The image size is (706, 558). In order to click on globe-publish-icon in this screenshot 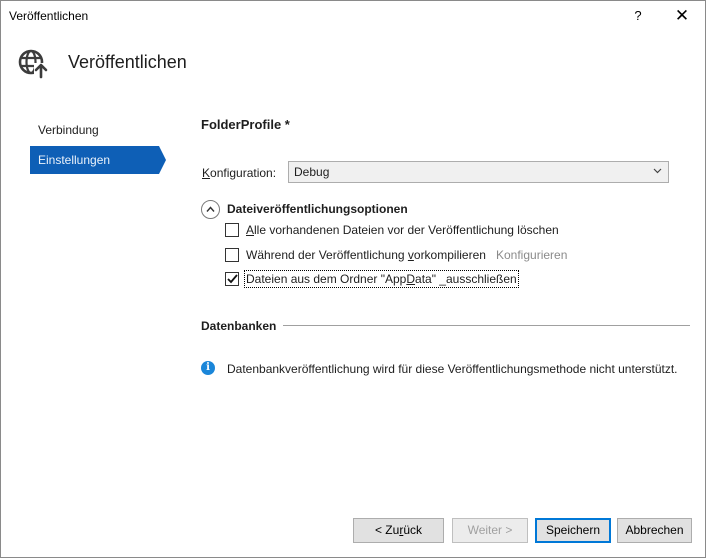, I will do `click(33, 64)`.